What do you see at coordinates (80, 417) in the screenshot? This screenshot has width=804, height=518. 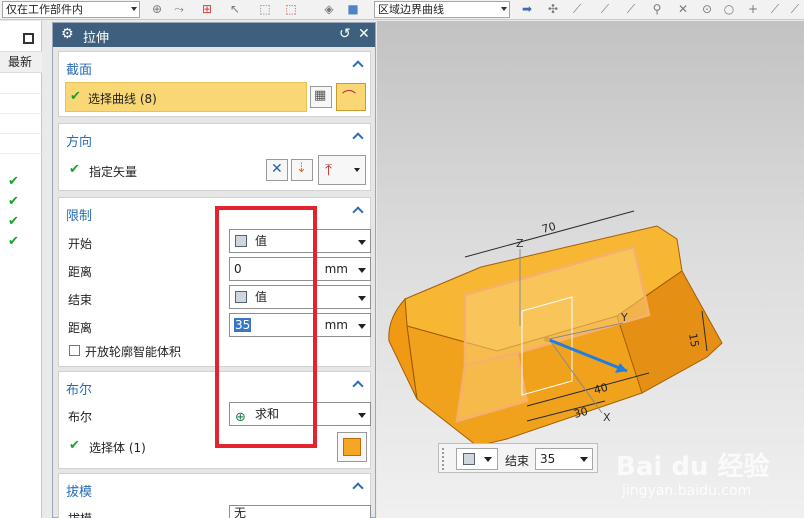 I see `boolean-label: 布尔` at bounding box center [80, 417].